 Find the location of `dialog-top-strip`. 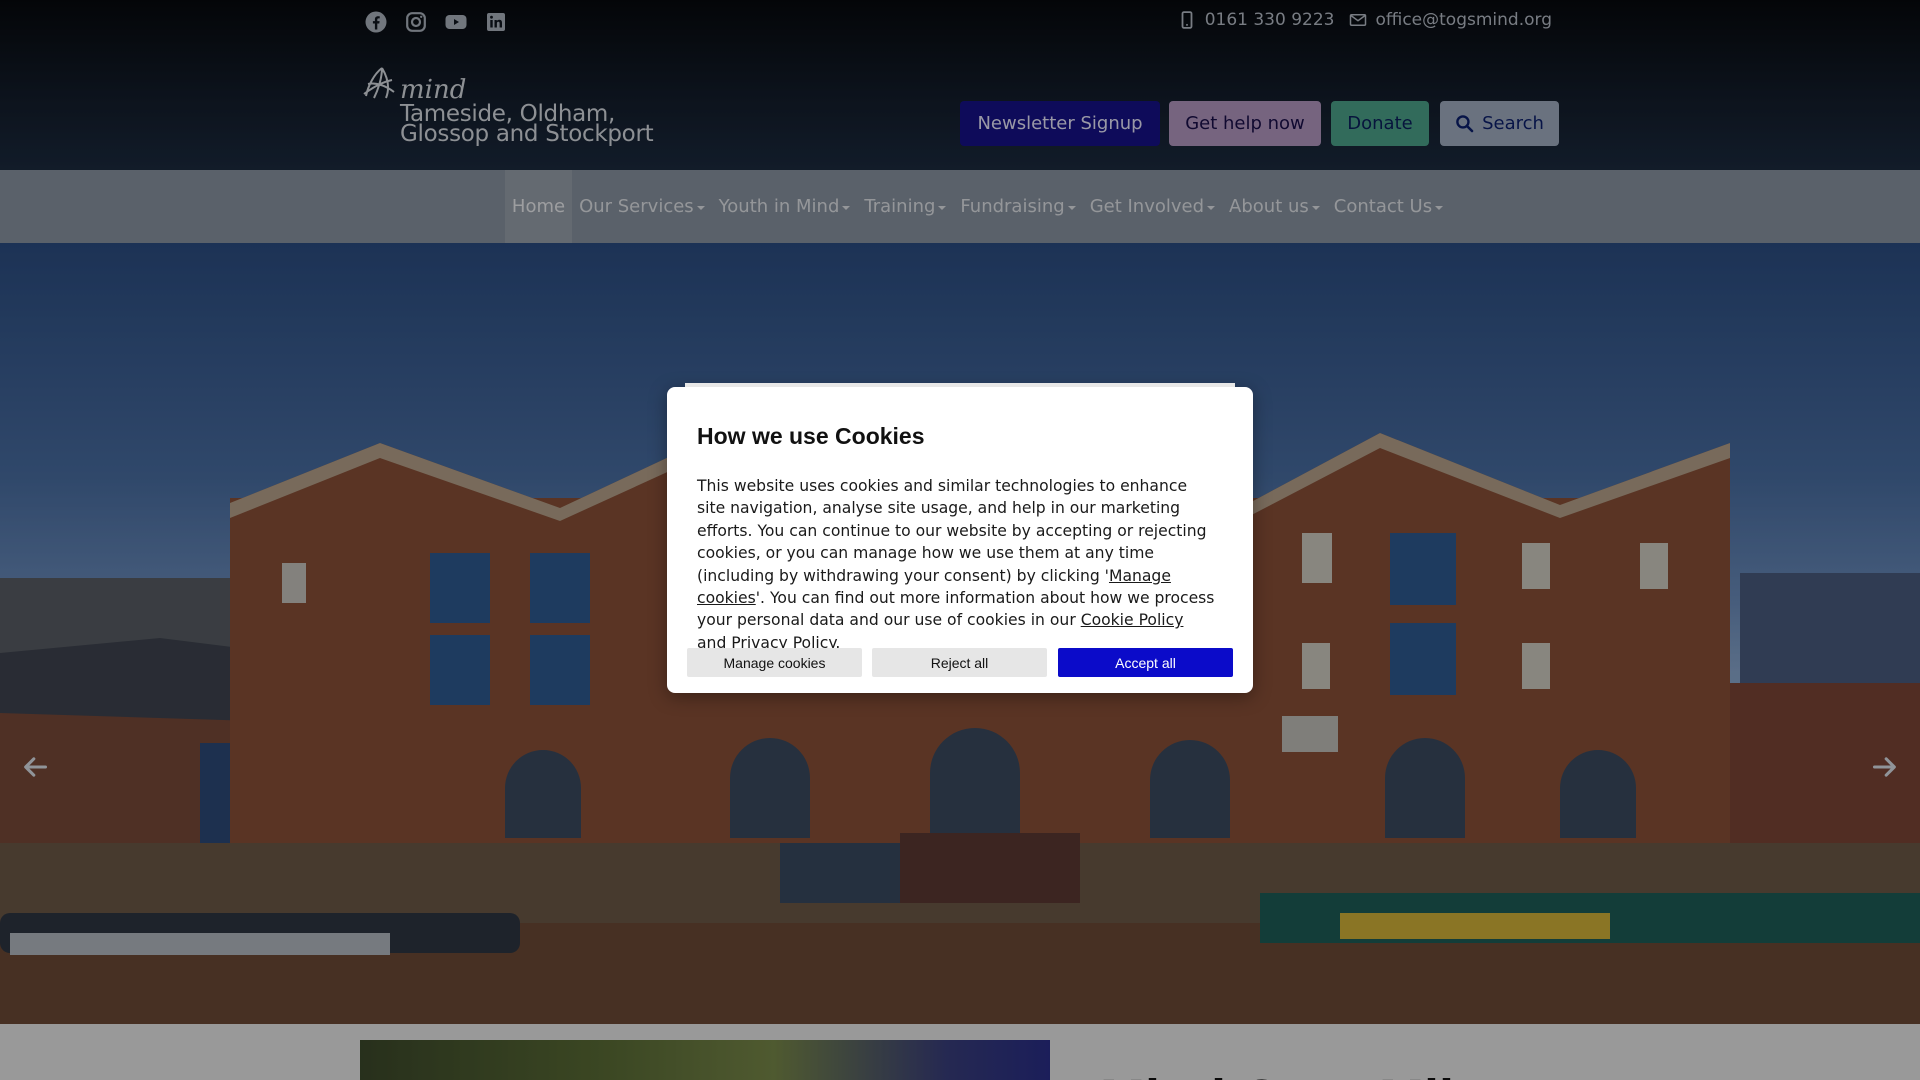

dialog-top-strip is located at coordinates (960, 385).